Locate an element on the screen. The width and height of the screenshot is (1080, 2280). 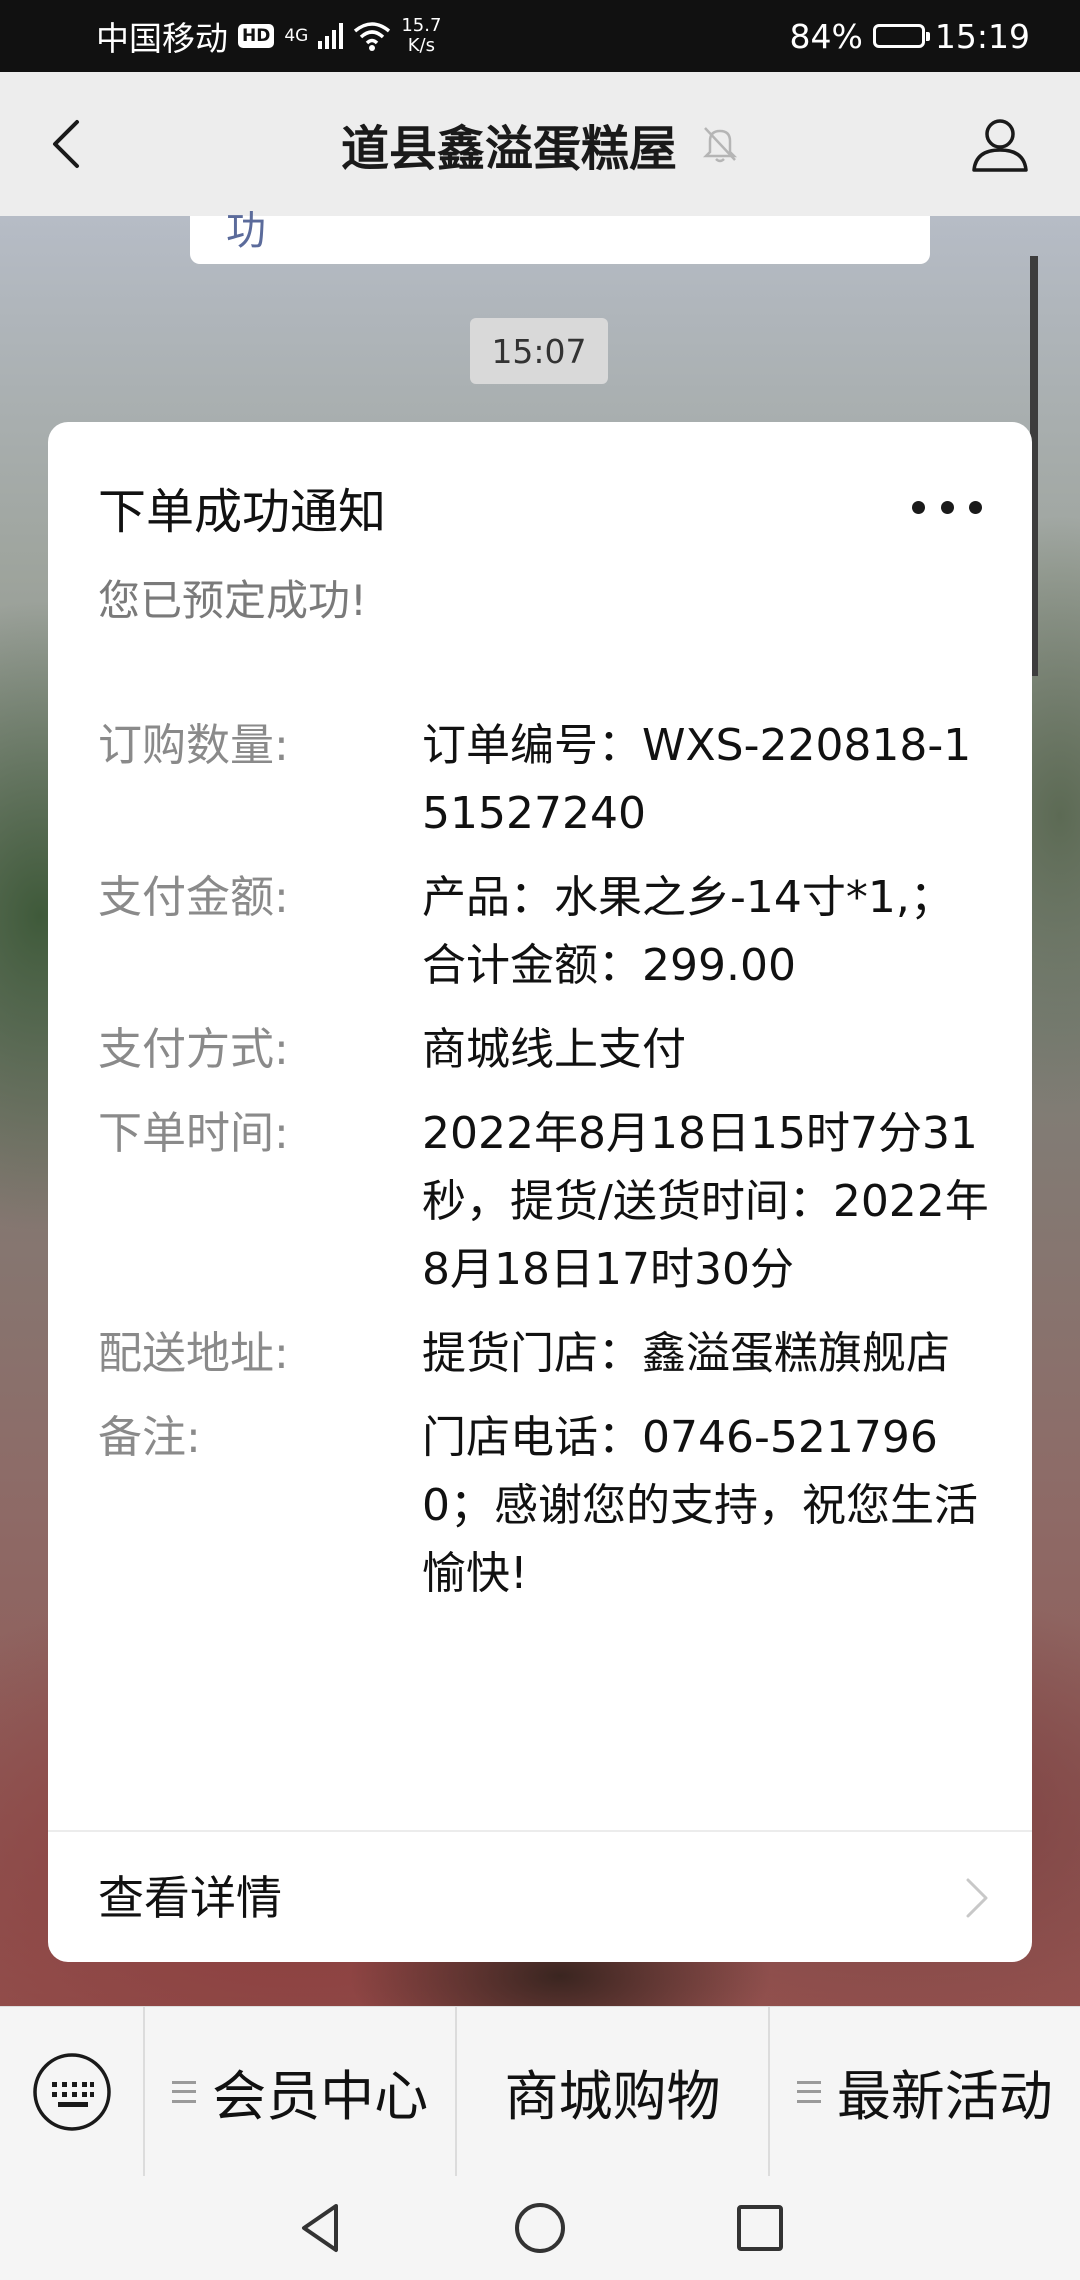
official-account-menu: 会员中心 商城购物 最新活动 is located at coordinates (540, 2091).